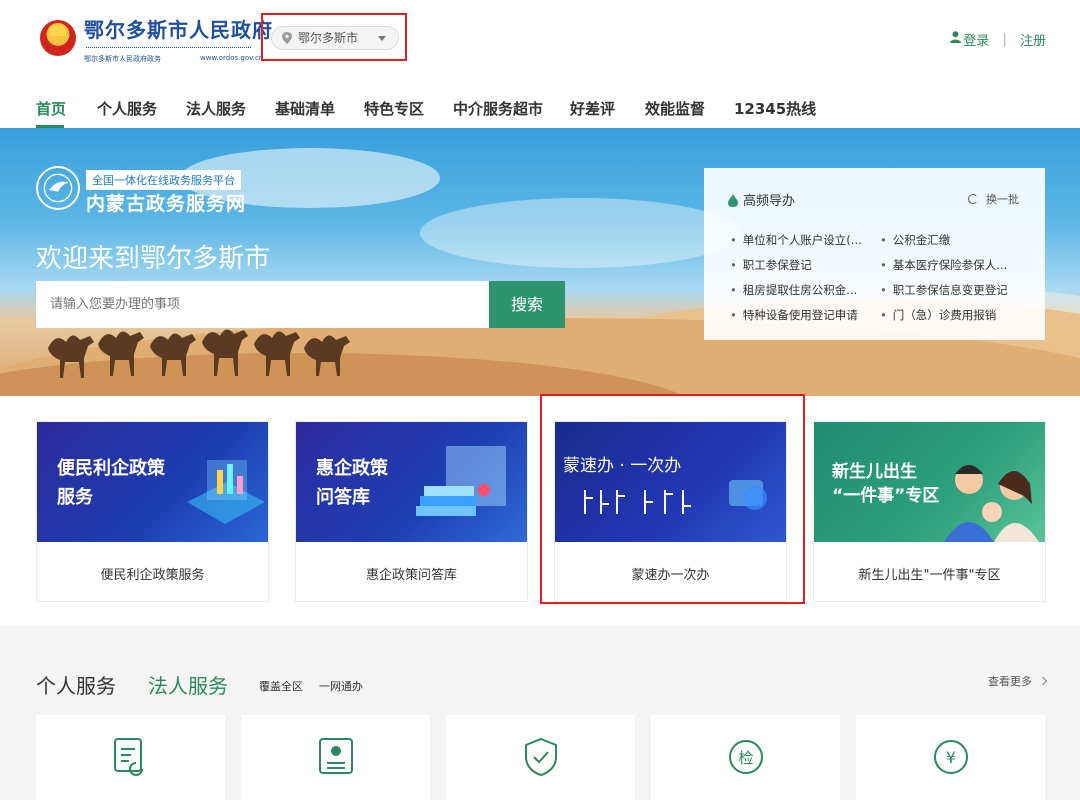  I want to click on quick-guide-title: 高频导办, so click(761, 199).